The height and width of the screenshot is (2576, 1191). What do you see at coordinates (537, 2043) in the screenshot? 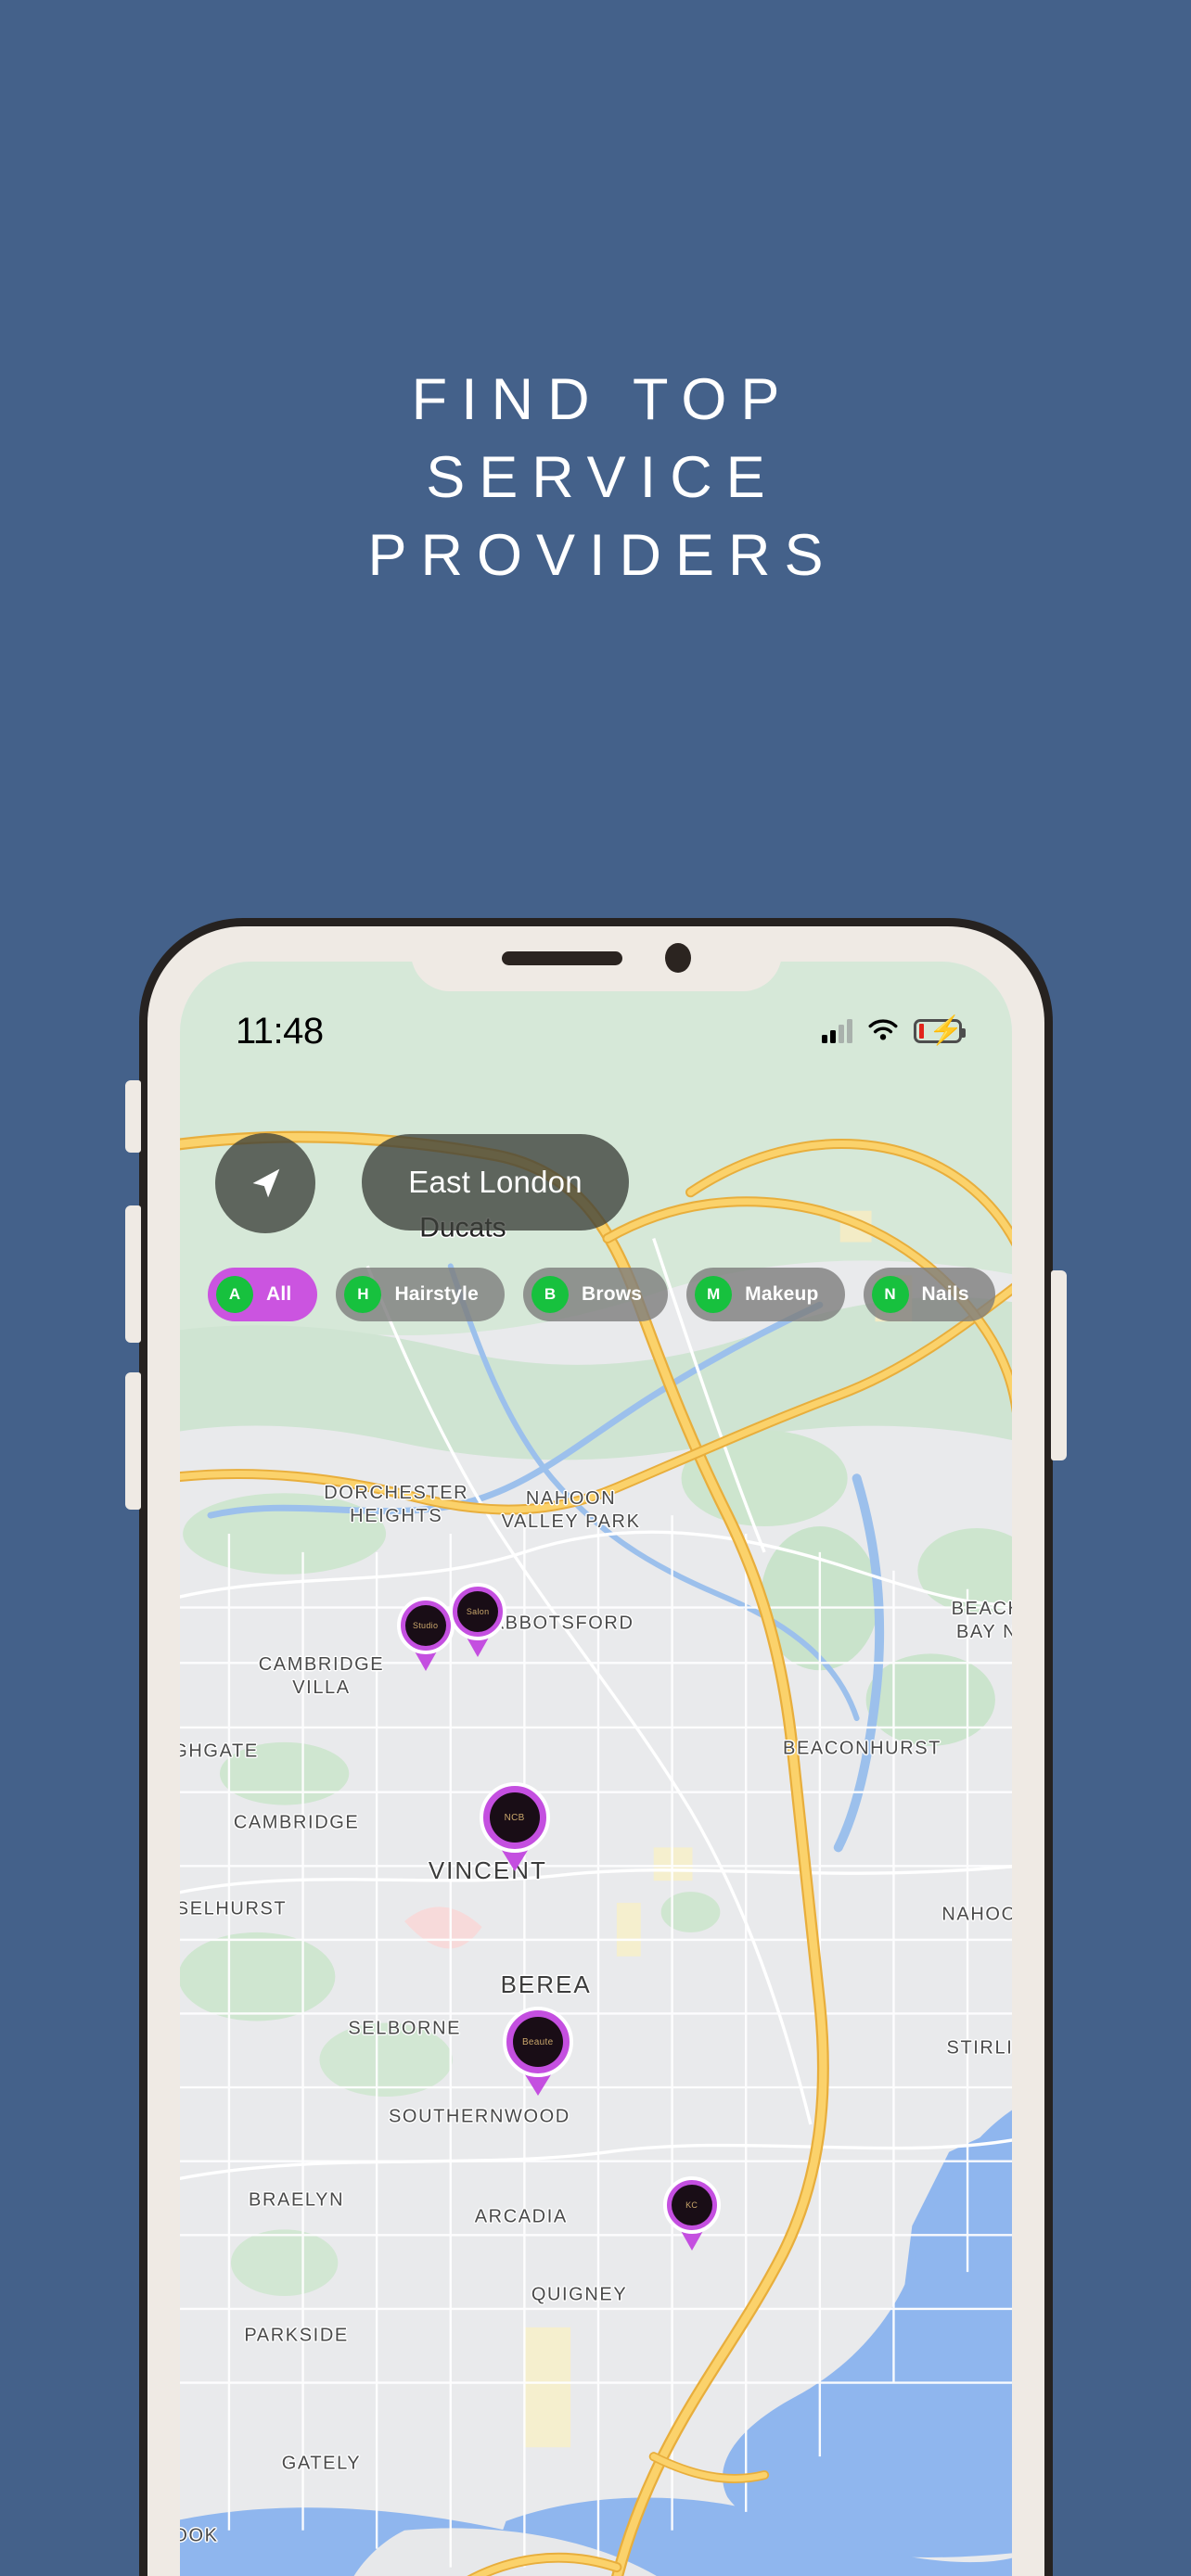
I see `pin-avatar-photo: Beaute` at bounding box center [537, 2043].